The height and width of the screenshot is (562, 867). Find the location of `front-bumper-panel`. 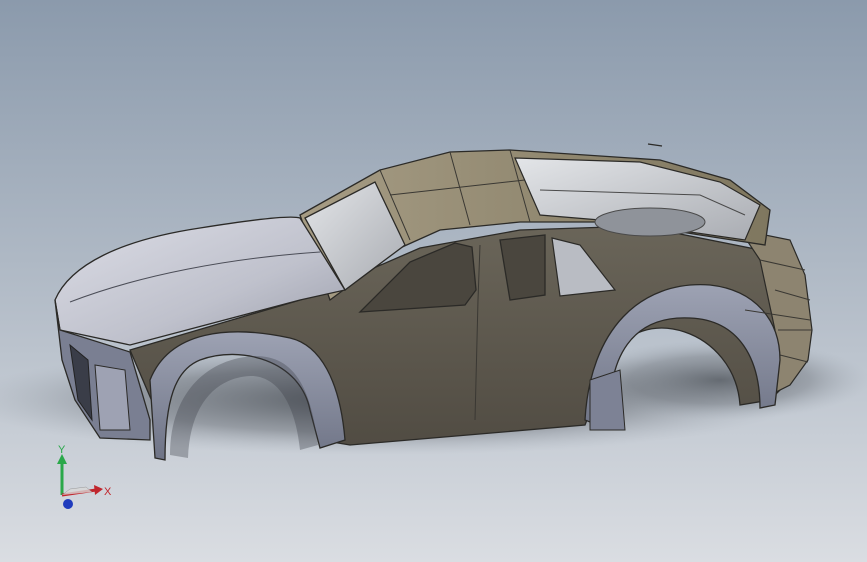

front-bumper-panel is located at coordinates (112, 397).